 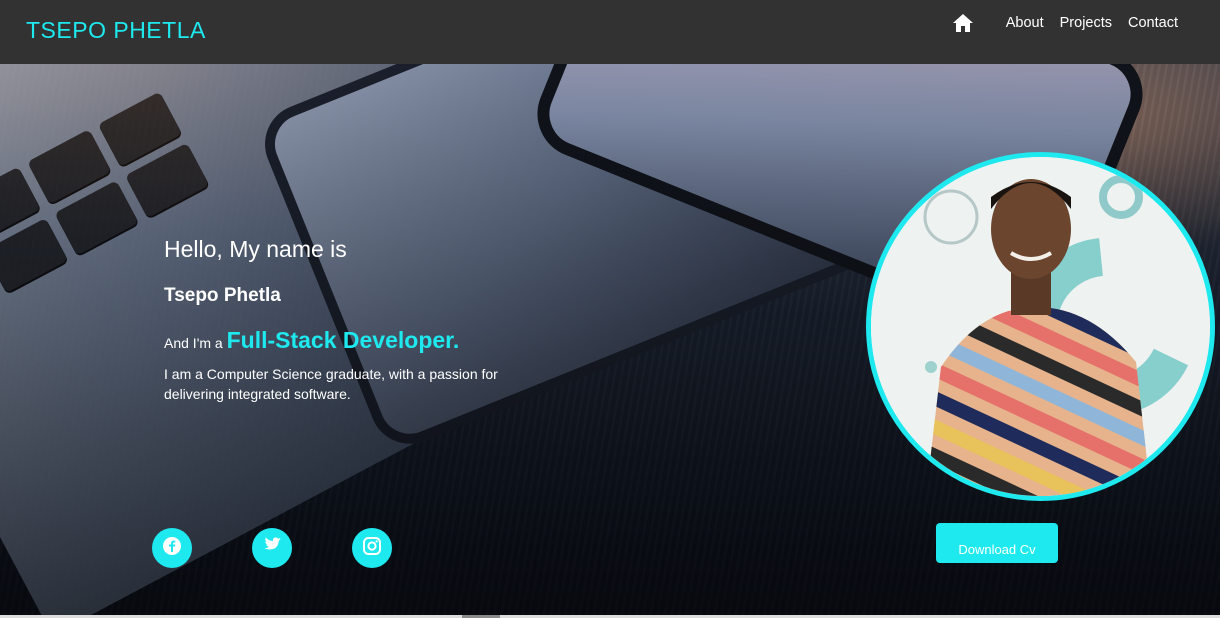 I want to click on facebook-button, so click(x=172, y=548).